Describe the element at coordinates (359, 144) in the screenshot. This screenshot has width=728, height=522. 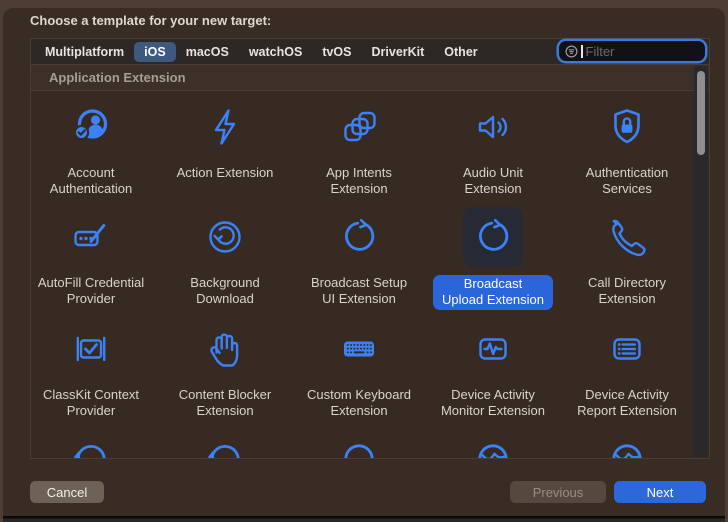
I see `template-item-app-intents-extension: App Intents Extension` at that location.